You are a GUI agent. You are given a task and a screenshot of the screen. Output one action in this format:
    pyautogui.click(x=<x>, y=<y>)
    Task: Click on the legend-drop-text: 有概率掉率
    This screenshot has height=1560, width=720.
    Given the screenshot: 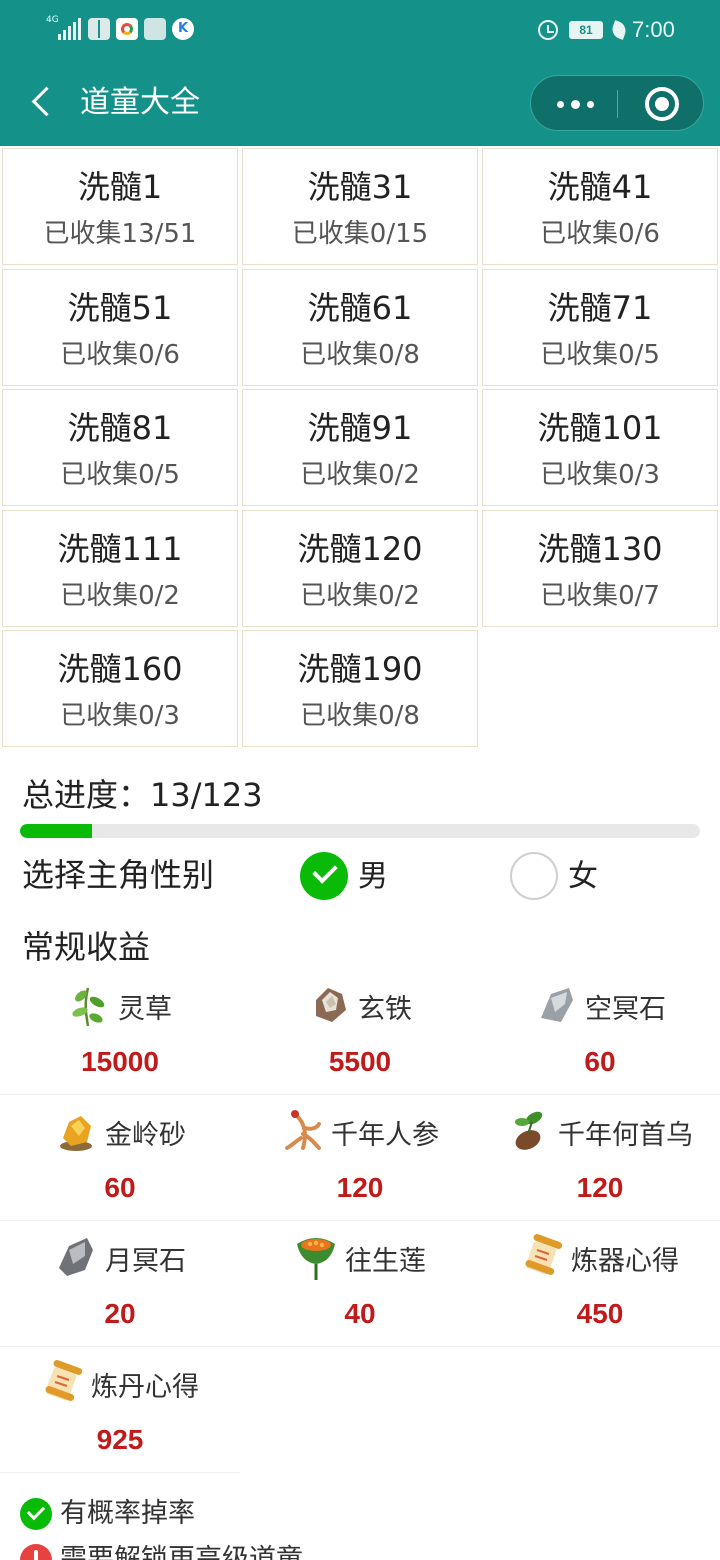 What is the action you would take?
    pyautogui.click(x=127, y=1513)
    